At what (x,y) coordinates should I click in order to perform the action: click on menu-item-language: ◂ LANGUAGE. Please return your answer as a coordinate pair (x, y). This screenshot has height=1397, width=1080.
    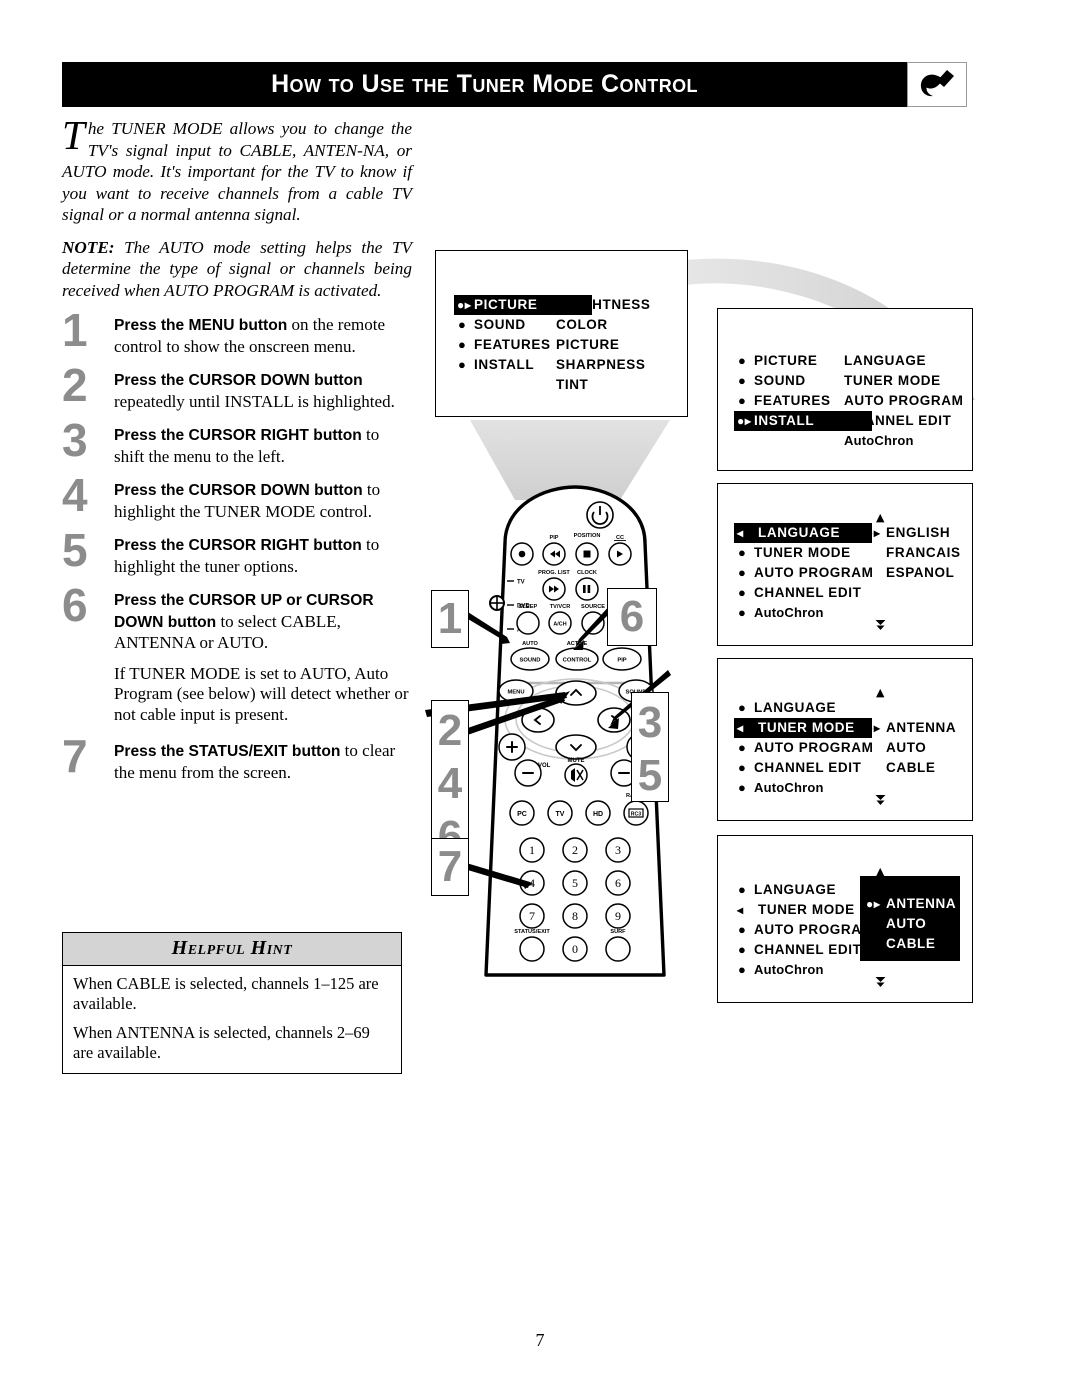
    Looking at the image, I should click on (803, 533).